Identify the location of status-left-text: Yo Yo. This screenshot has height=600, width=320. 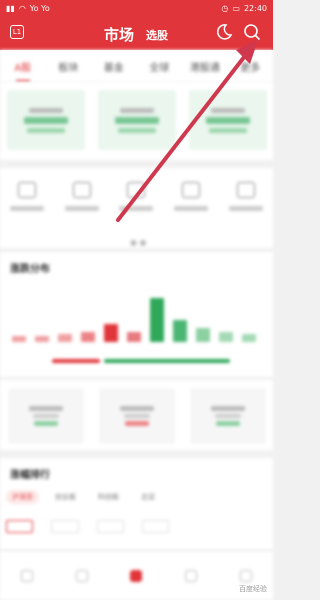
(39, 8).